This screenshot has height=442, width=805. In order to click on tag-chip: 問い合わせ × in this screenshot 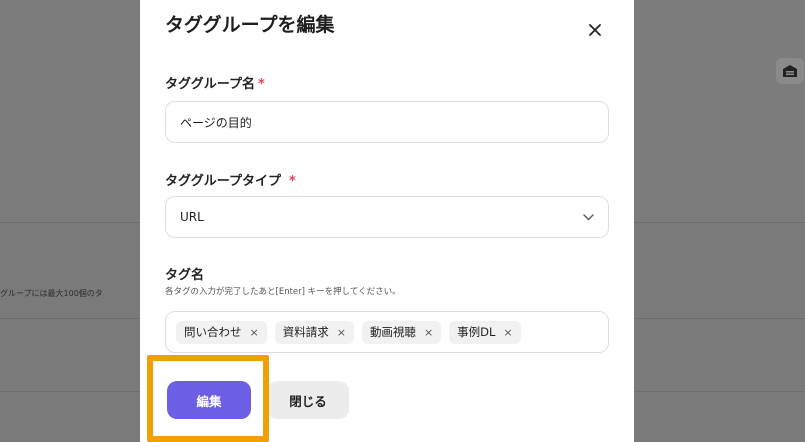, I will do `click(221, 332)`.